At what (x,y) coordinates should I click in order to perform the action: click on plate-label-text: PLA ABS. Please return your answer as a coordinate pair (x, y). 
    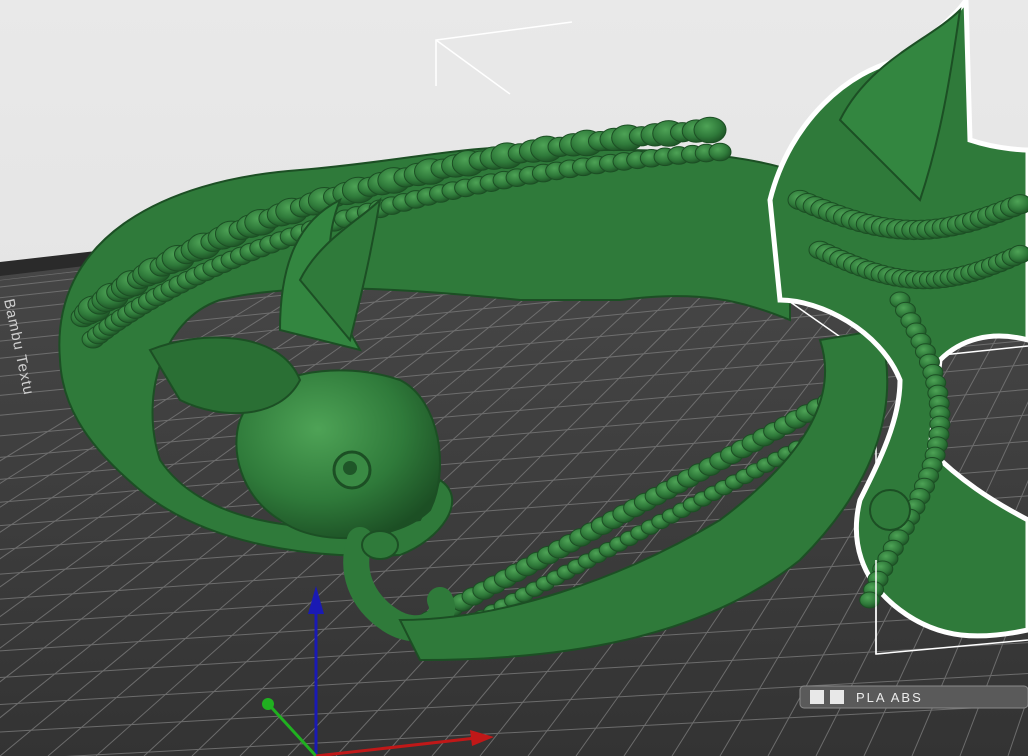
    Looking at the image, I should click on (889, 697).